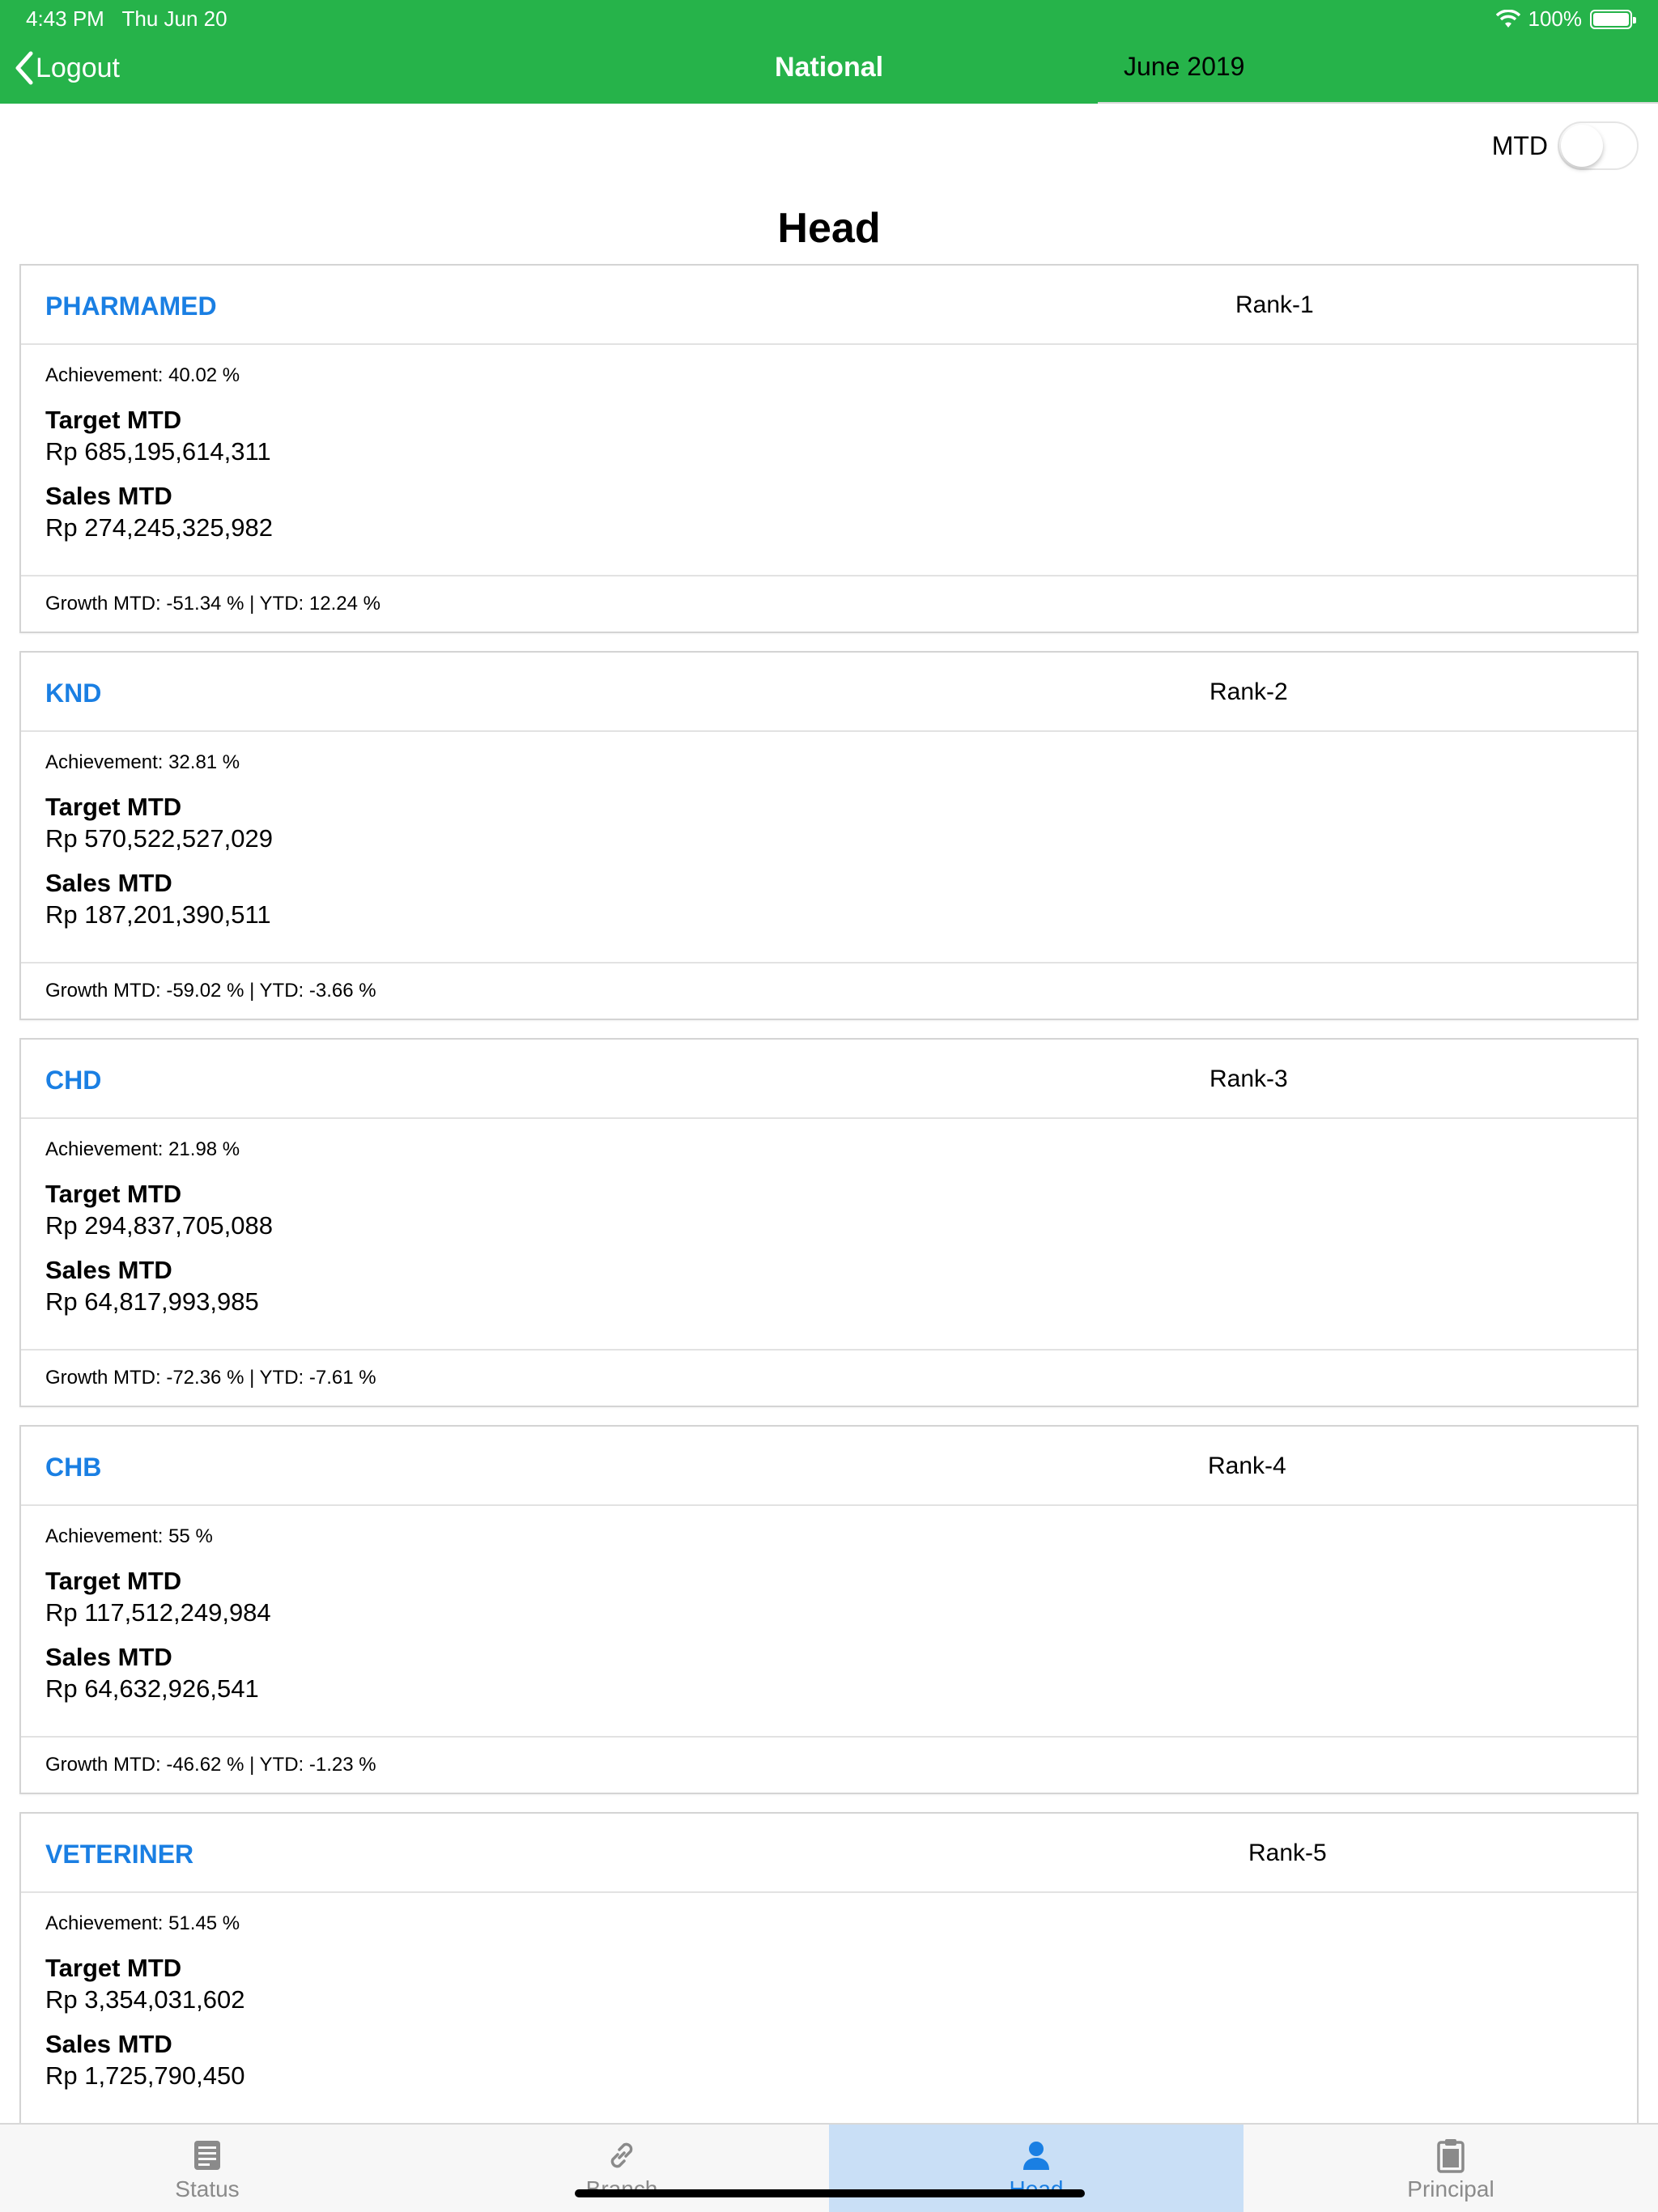 This screenshot has width=1658, height=2212. Describe the element at coordinates (73, 1468) in the screenshot. I see `division-name: CHB` at that location.